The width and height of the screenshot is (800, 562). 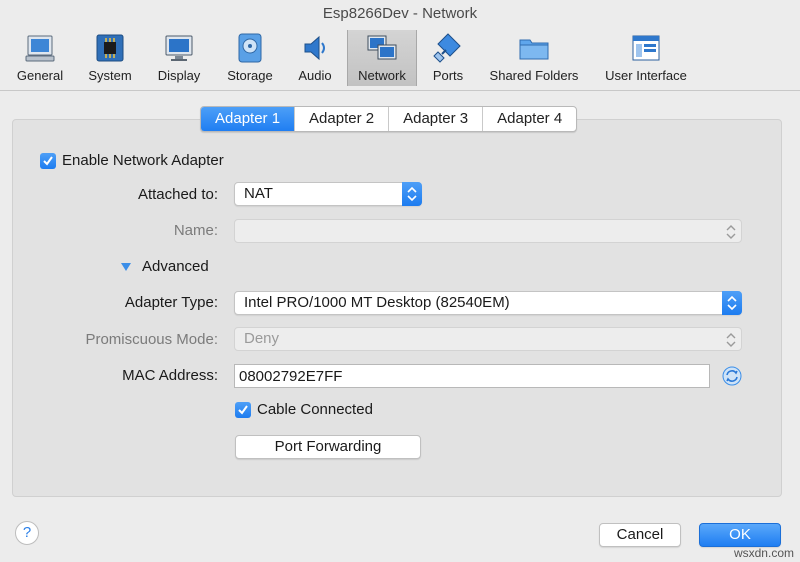 I want to click on toolbar-shared-folders-label: Shared Folders, so click(x=534, y=75).